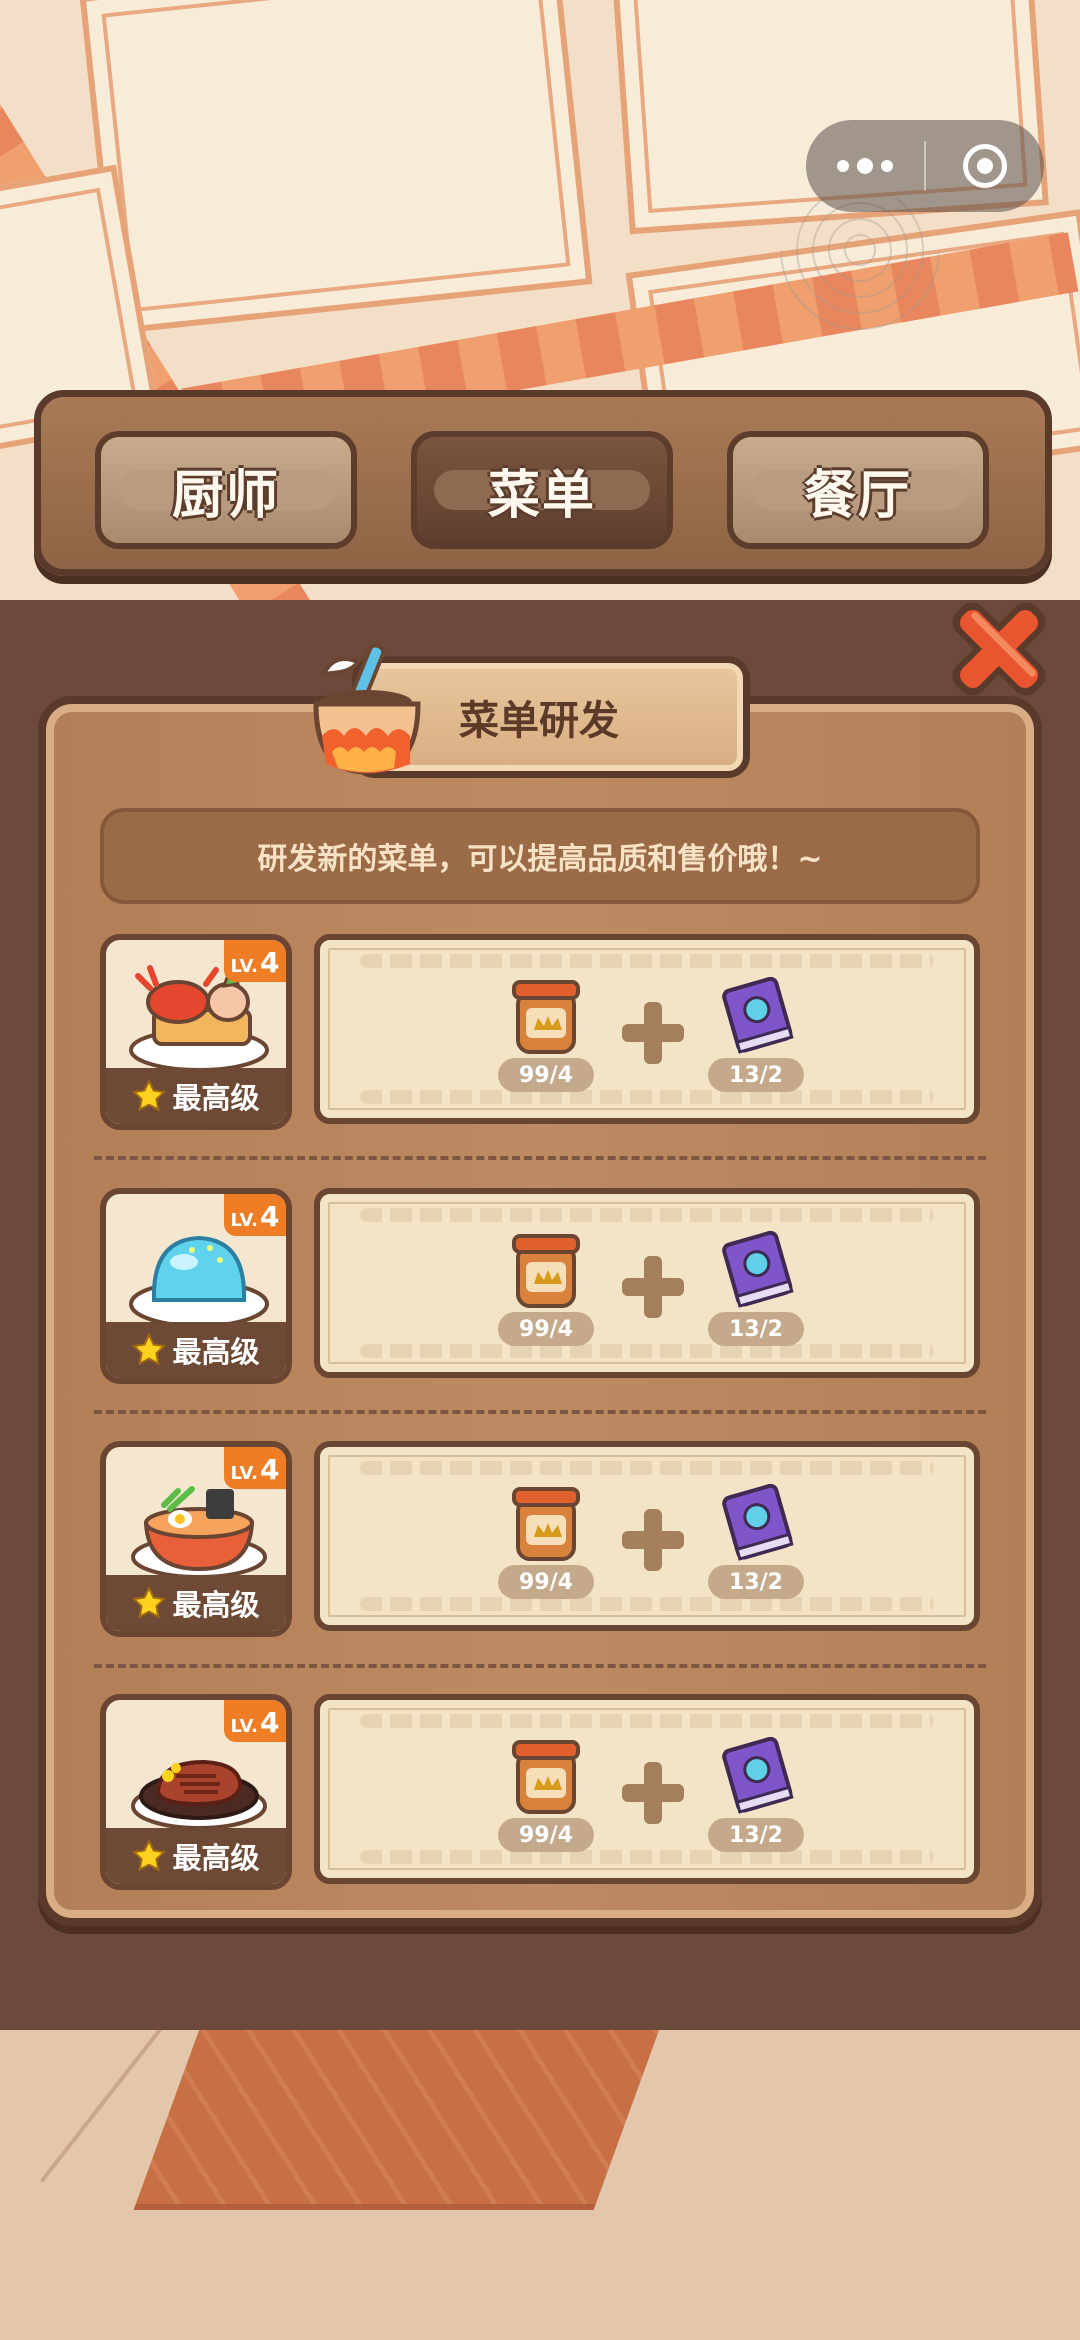 This screenshot has height=2340, width=1080. Describe the element at coordinates (857, 495) in the screenshot. I see `tab-restaurant-label: 餐厅` at that location.